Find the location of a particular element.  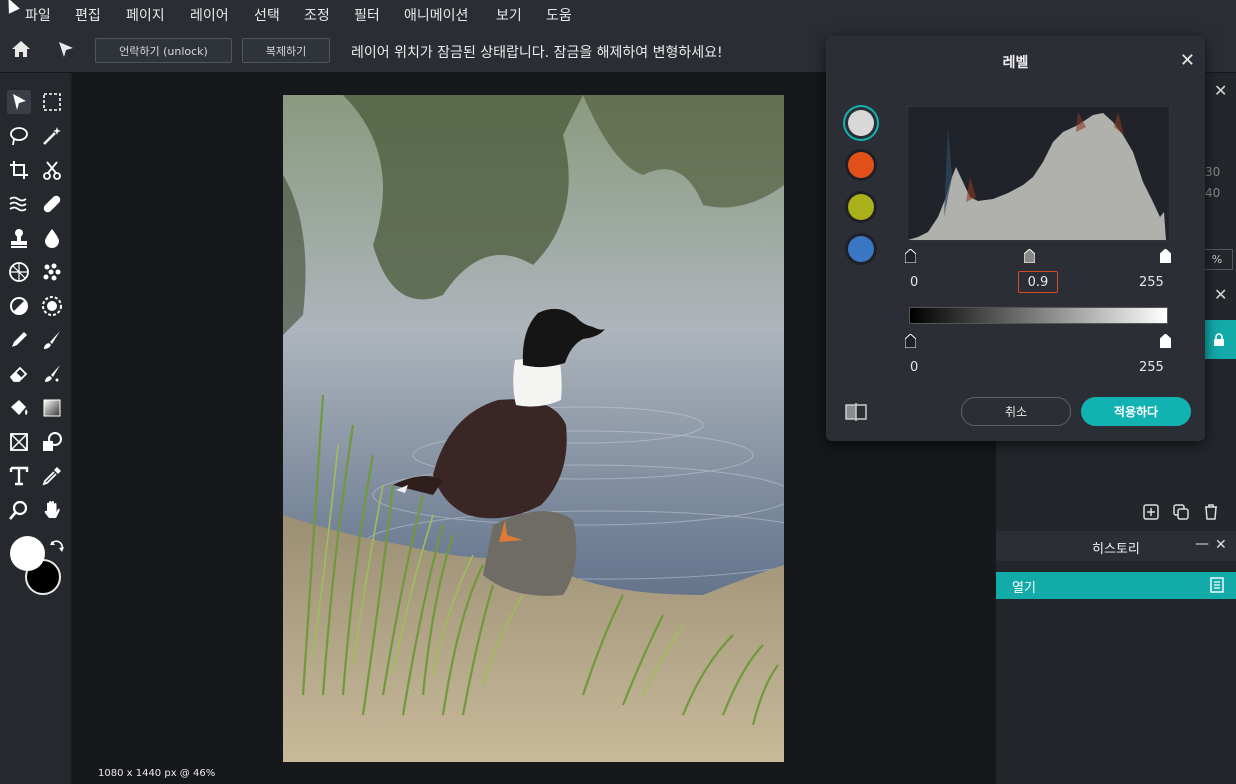

gradient-tool-icon is located at coordinates (52, 408).